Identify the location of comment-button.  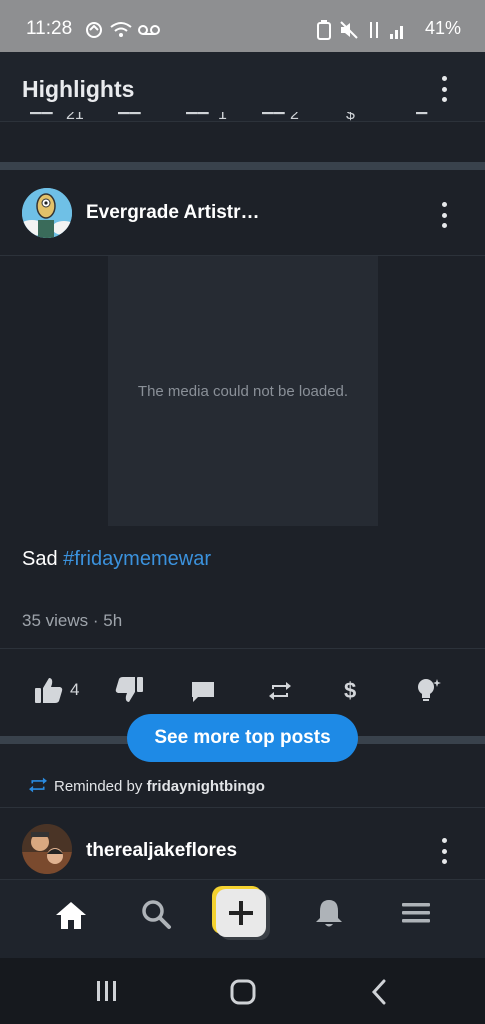
(203, 692).